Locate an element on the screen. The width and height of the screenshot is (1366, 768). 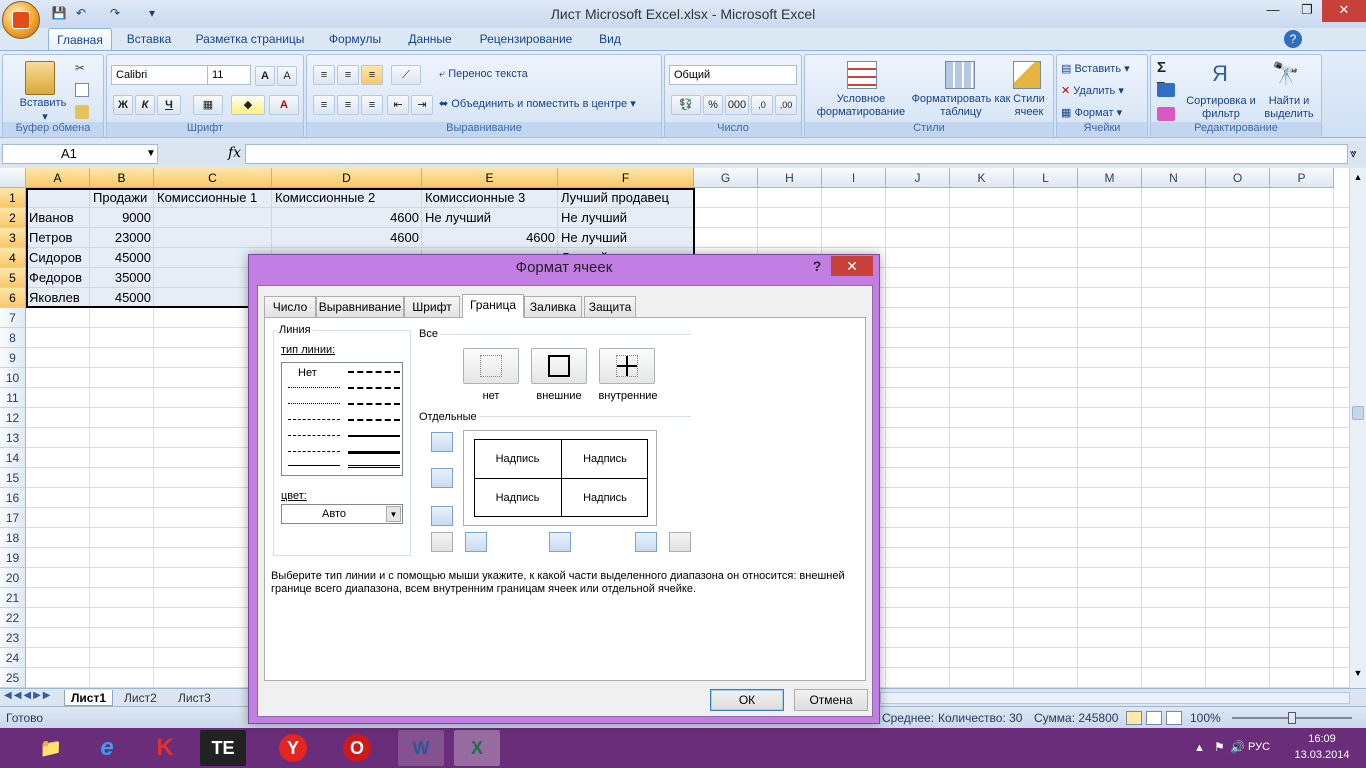
tab-view: Вид is located at coordinates (610, 39).